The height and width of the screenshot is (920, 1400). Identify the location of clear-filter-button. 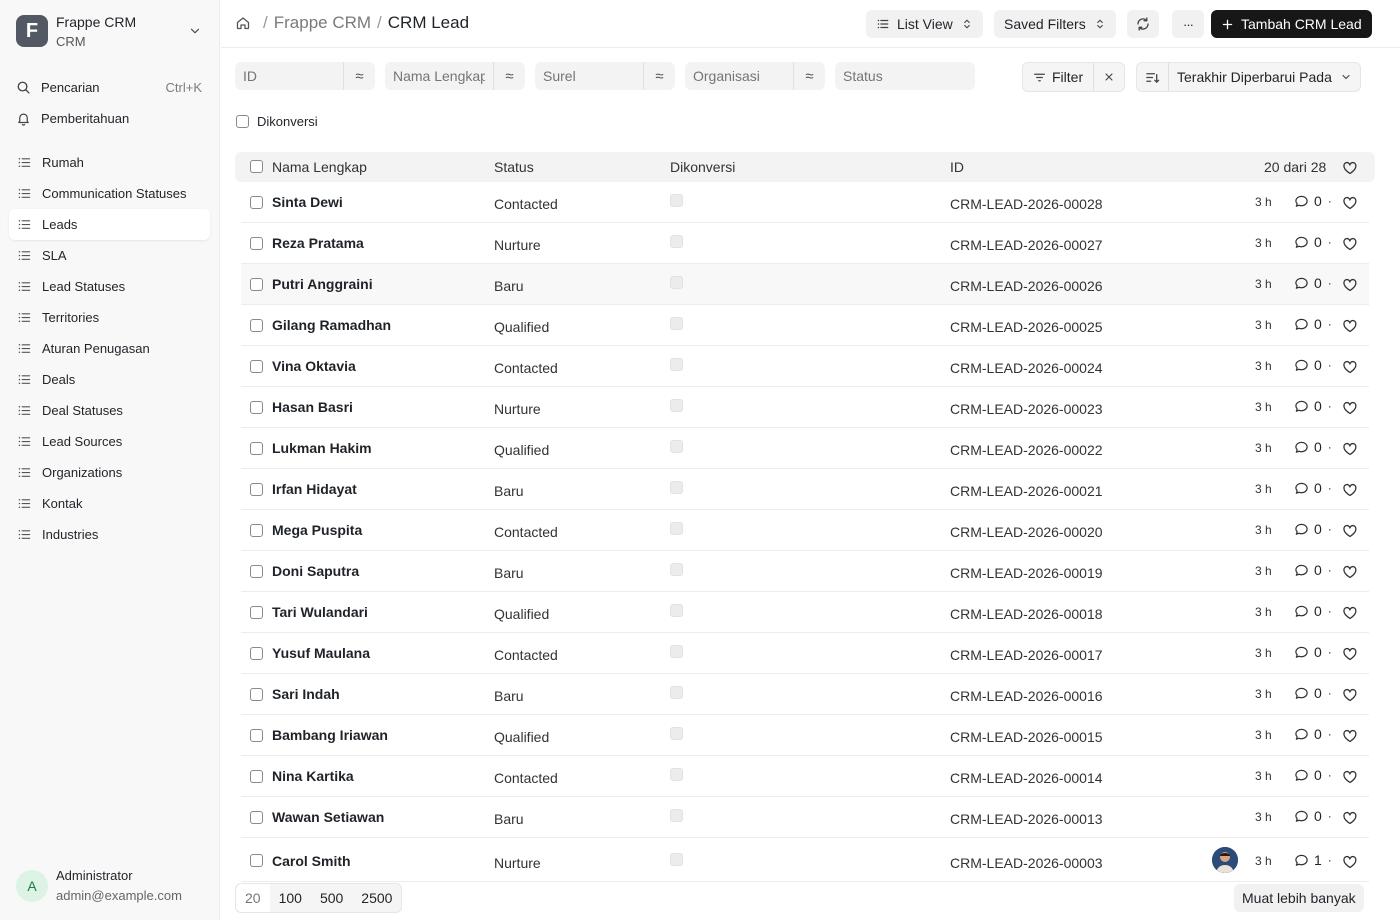
(1109, 77).